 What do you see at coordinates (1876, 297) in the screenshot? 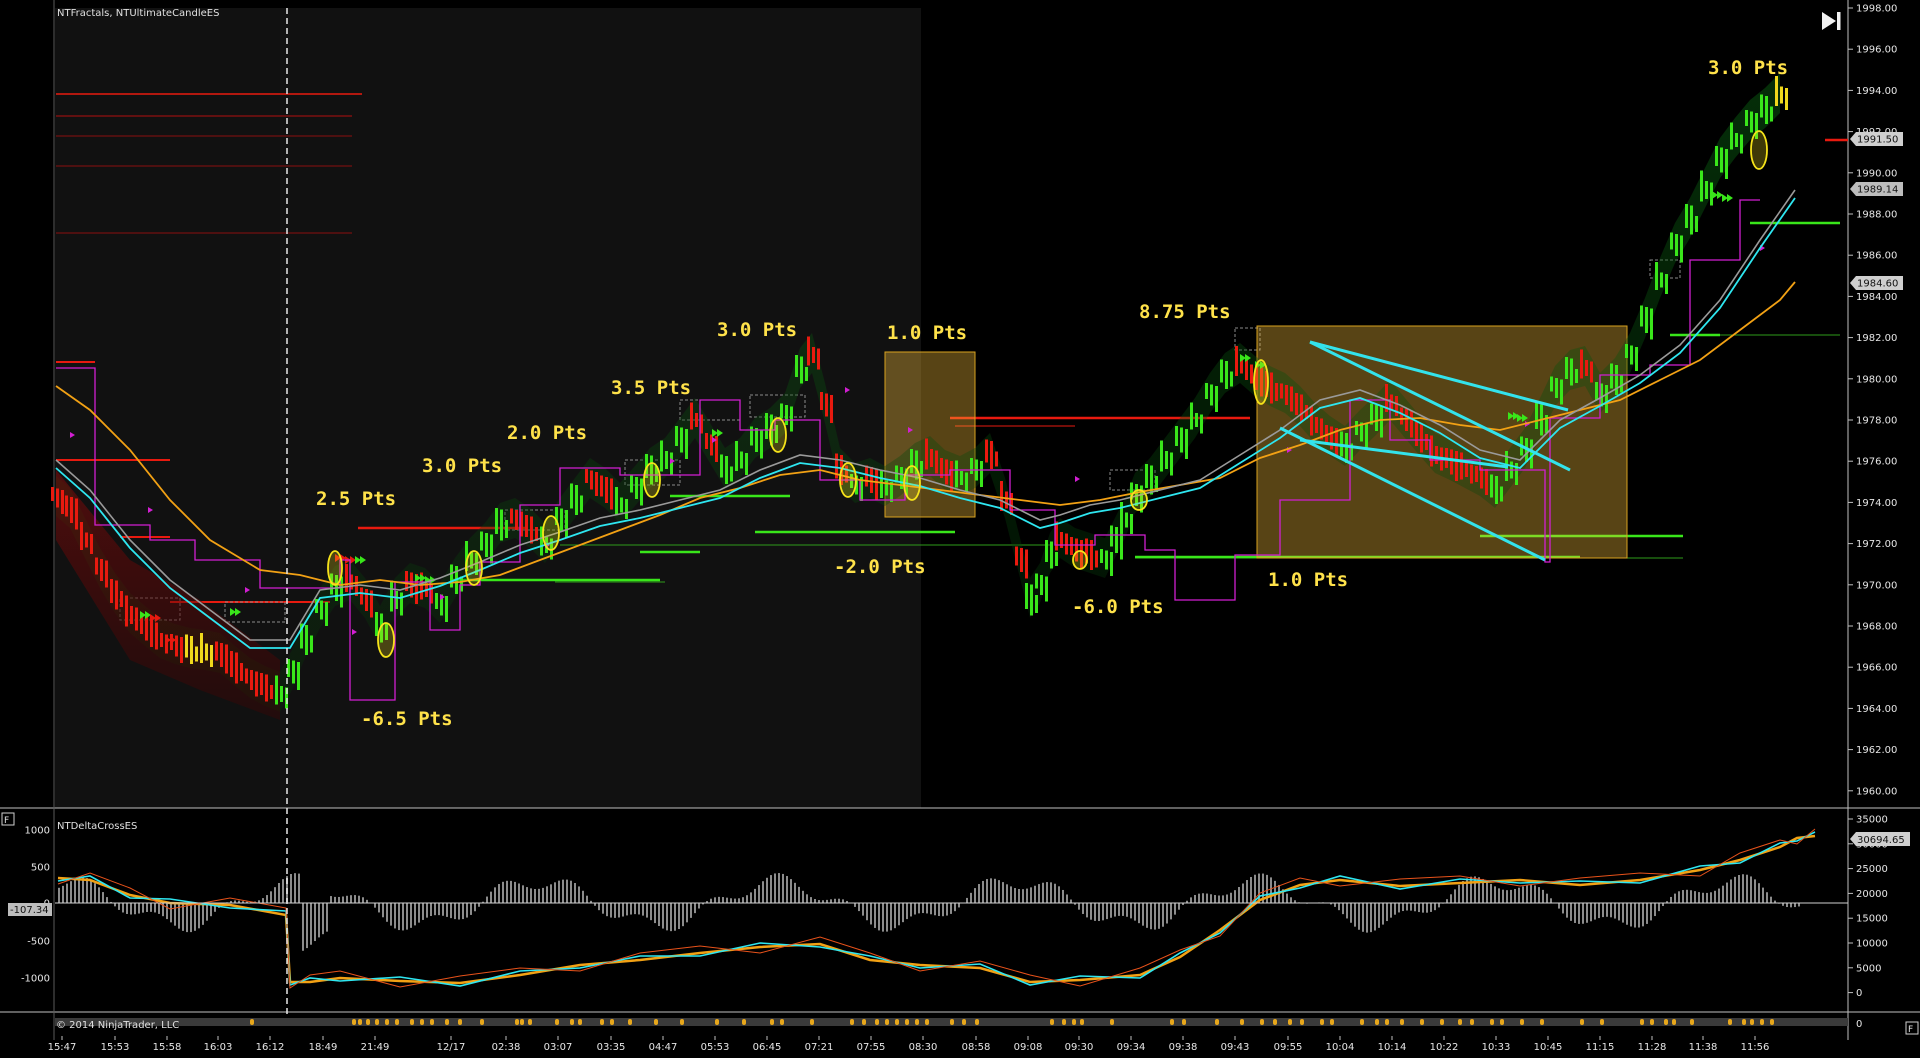
I see `price-axis-label: 1984.00` at bounding box center [1876, 297].